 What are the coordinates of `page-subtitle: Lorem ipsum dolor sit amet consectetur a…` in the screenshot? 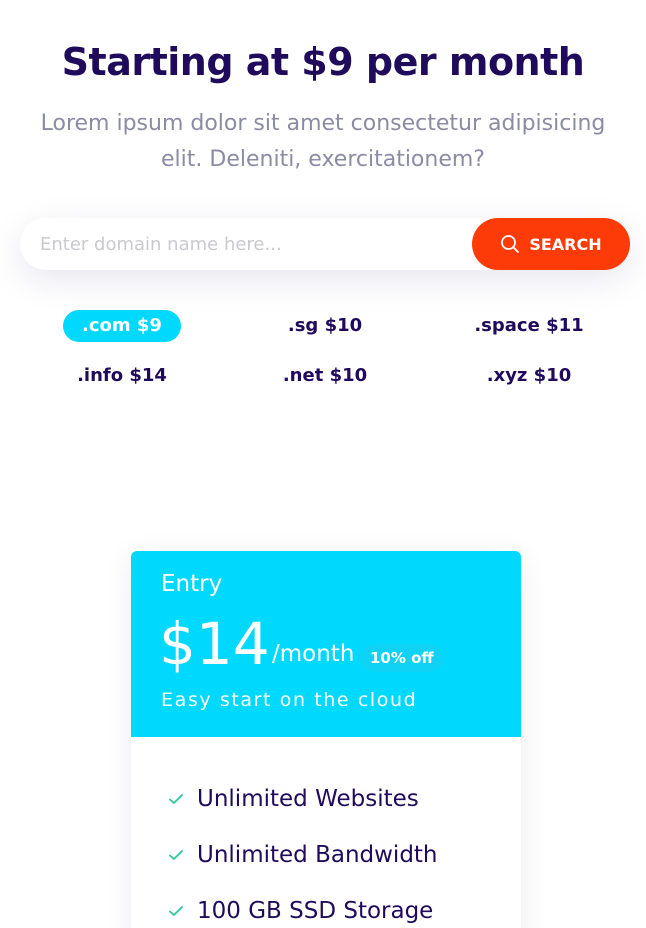 It's located at (323, 142).